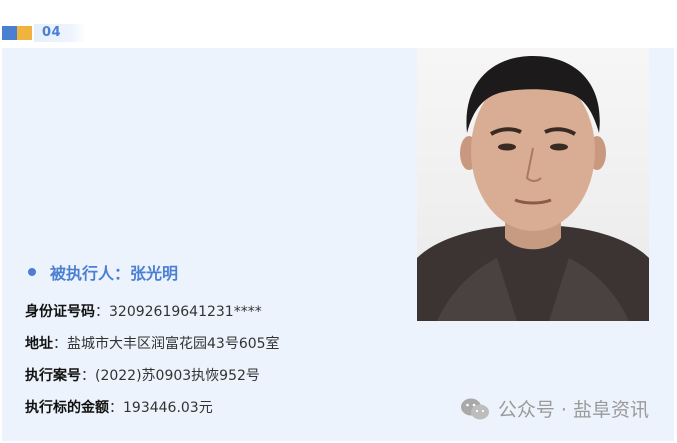  I want to click on debtor-name-row: 被执行人： 张光明, so click(103, 272).